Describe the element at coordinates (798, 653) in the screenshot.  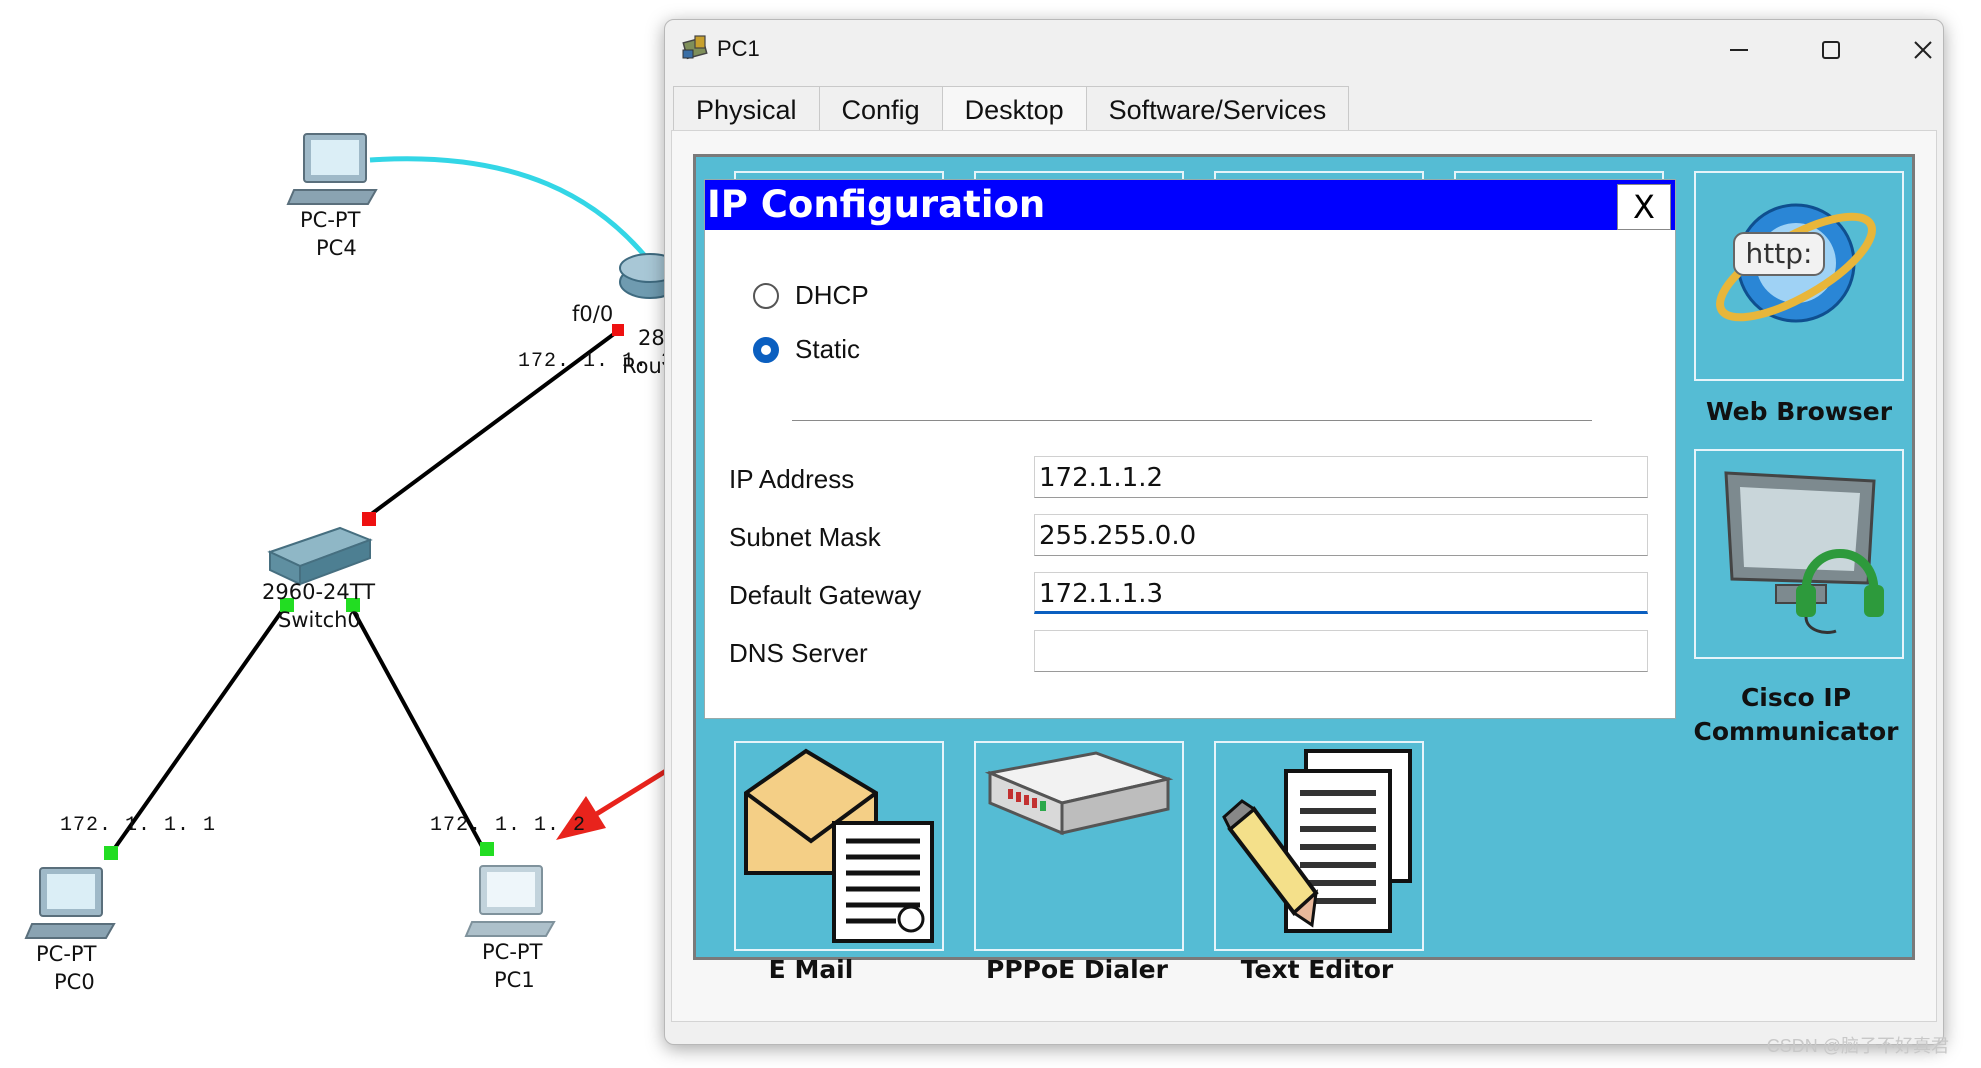
I see `dns-server-label: DNS Server` at that location.